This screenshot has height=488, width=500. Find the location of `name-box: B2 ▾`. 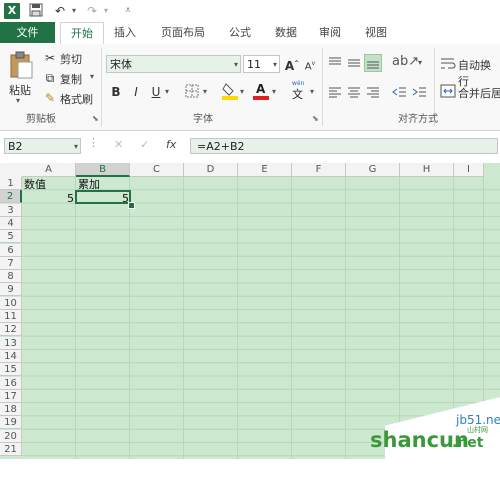

name-box: B2 ▾ is located at coordinates (42, 146).